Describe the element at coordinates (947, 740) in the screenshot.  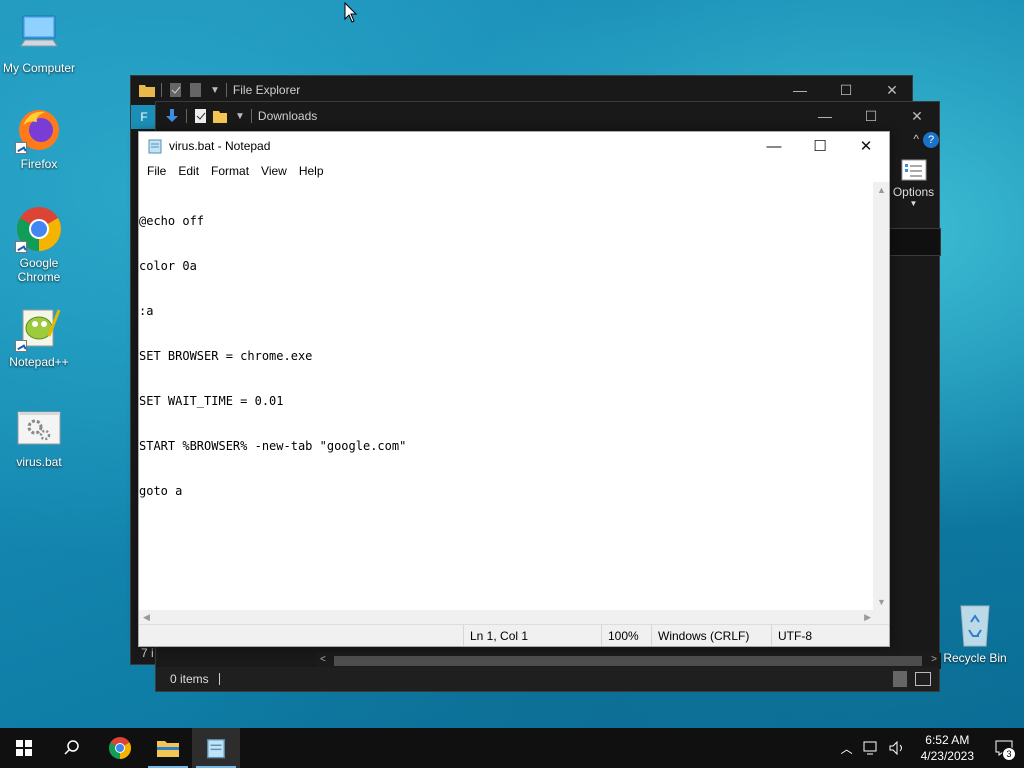
I see `time: 6:52 AM` at that location.